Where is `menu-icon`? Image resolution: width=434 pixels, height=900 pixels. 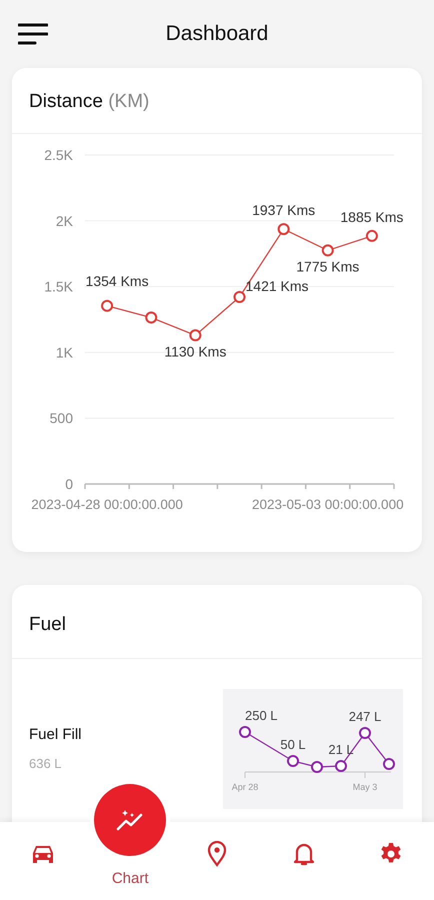
menu-icon is located at coordinates (33, 34).